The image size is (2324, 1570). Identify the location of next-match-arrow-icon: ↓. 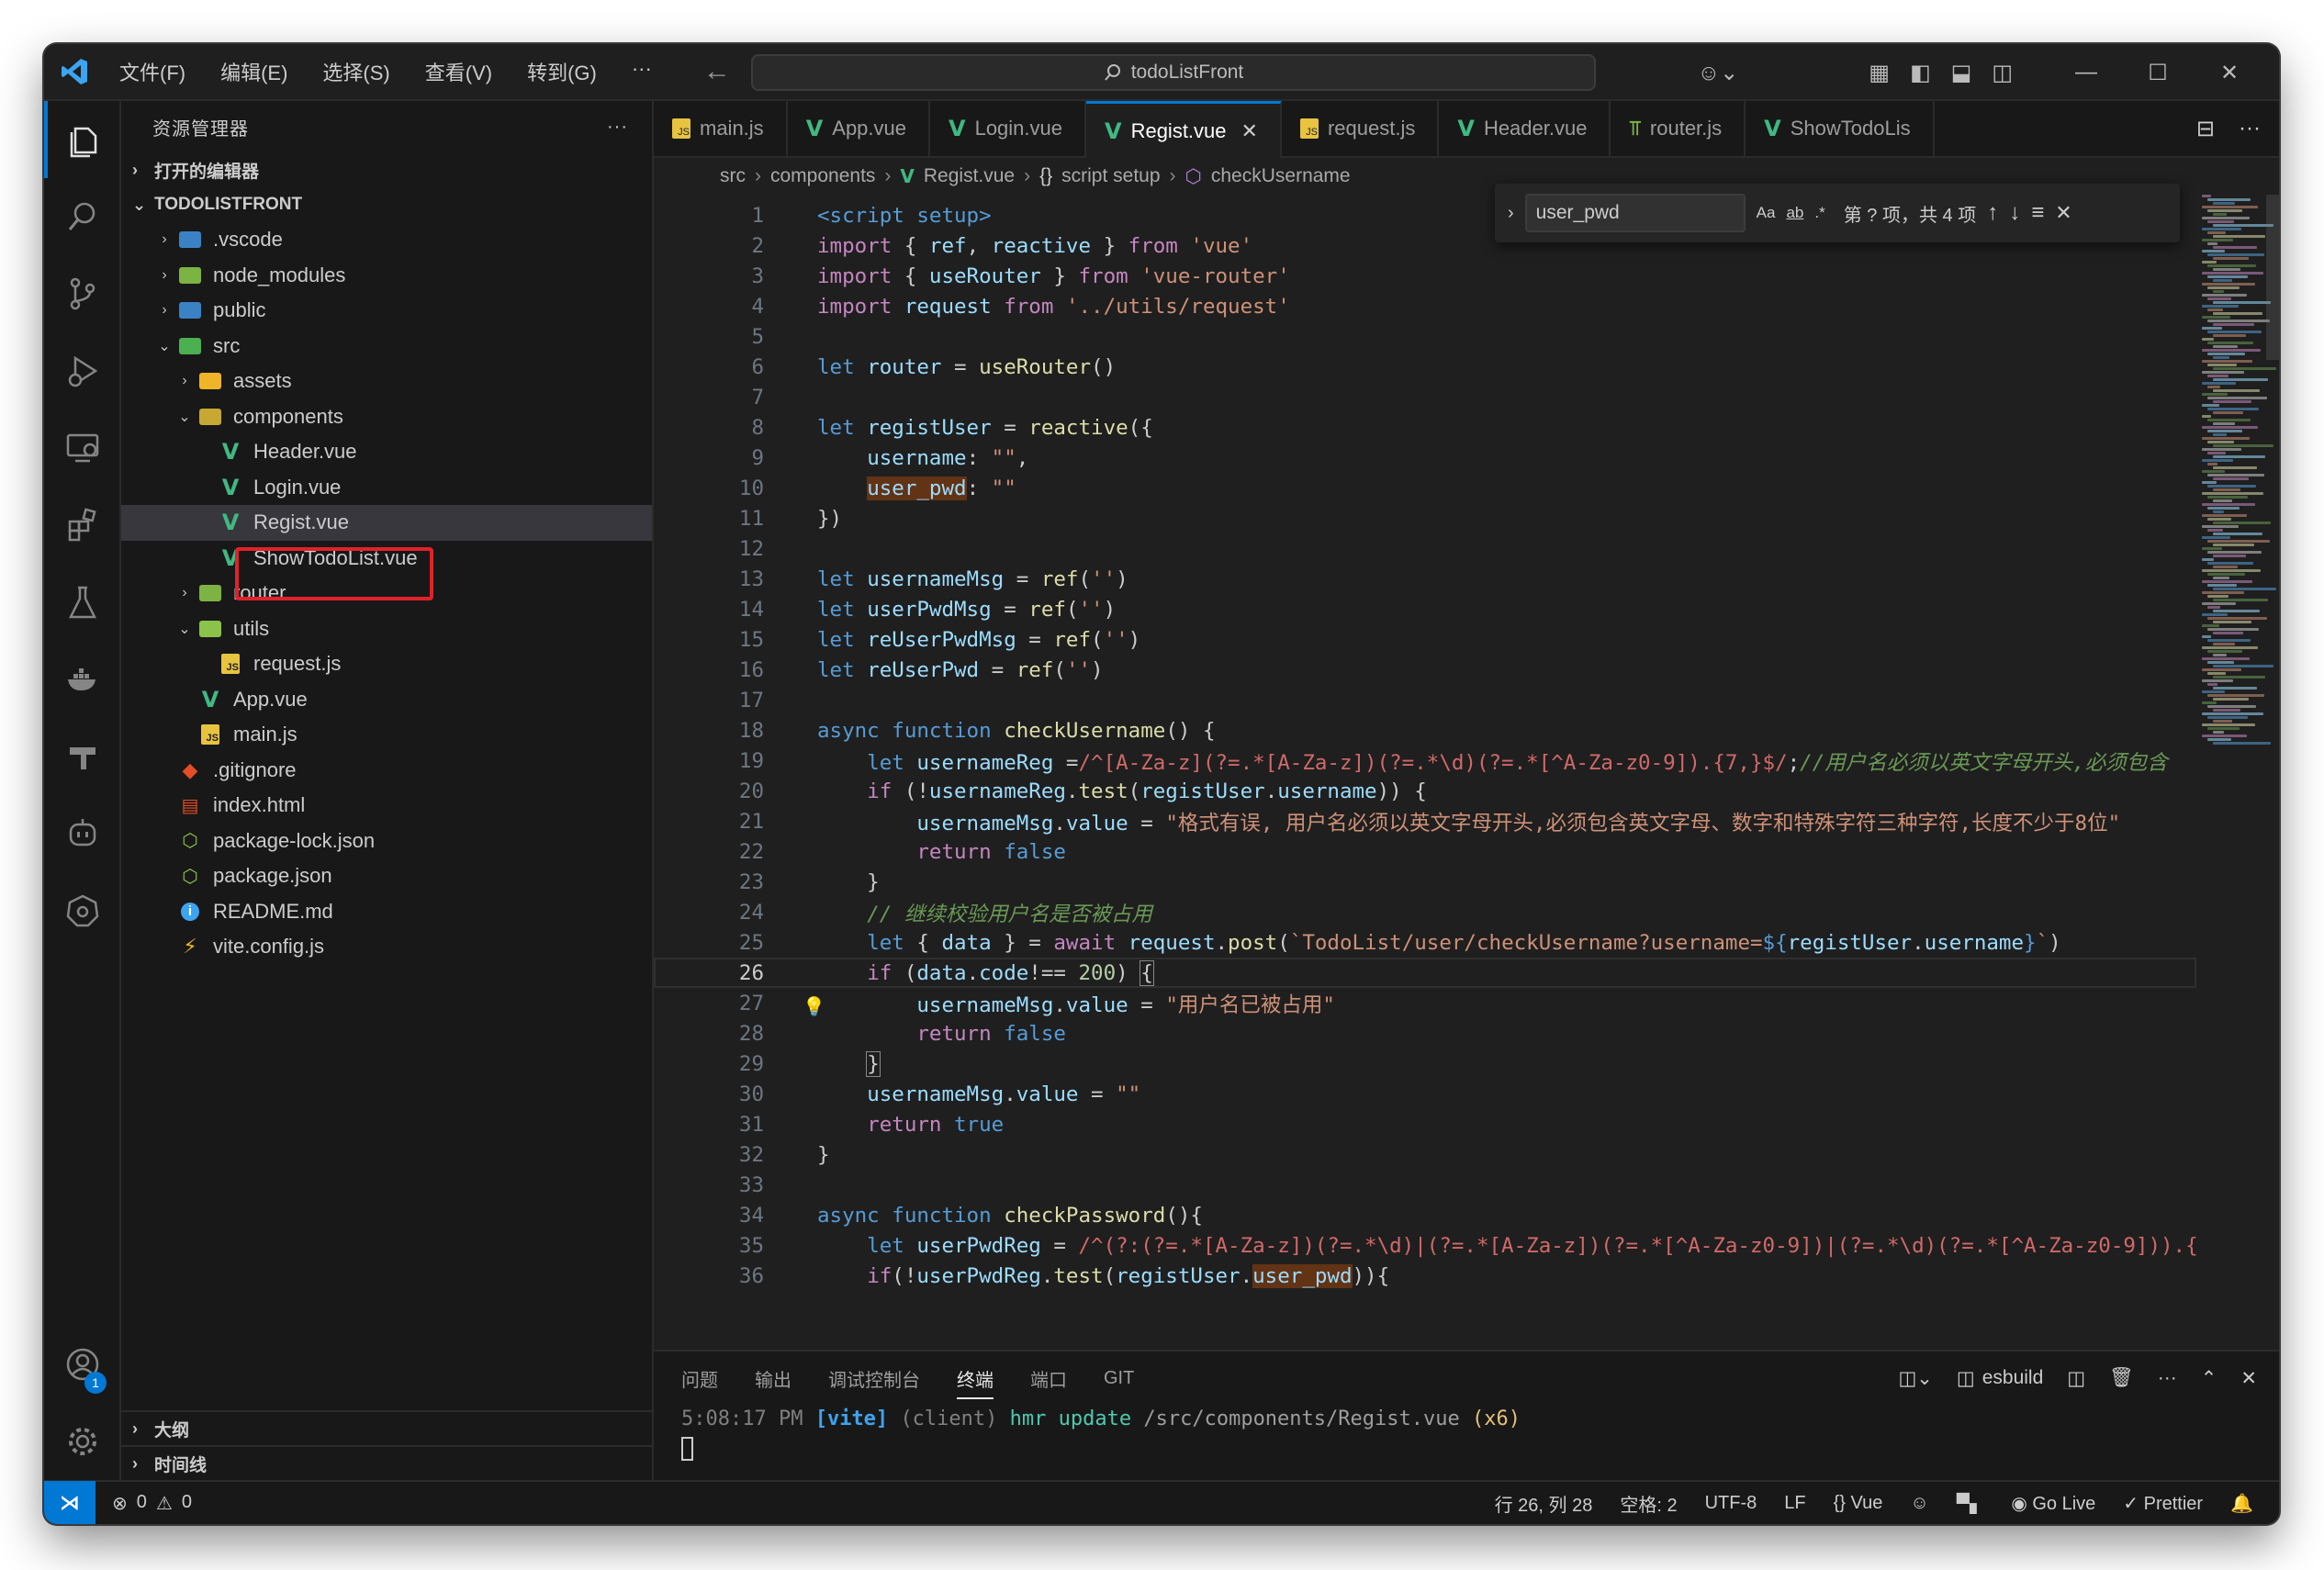
(2014, 213).